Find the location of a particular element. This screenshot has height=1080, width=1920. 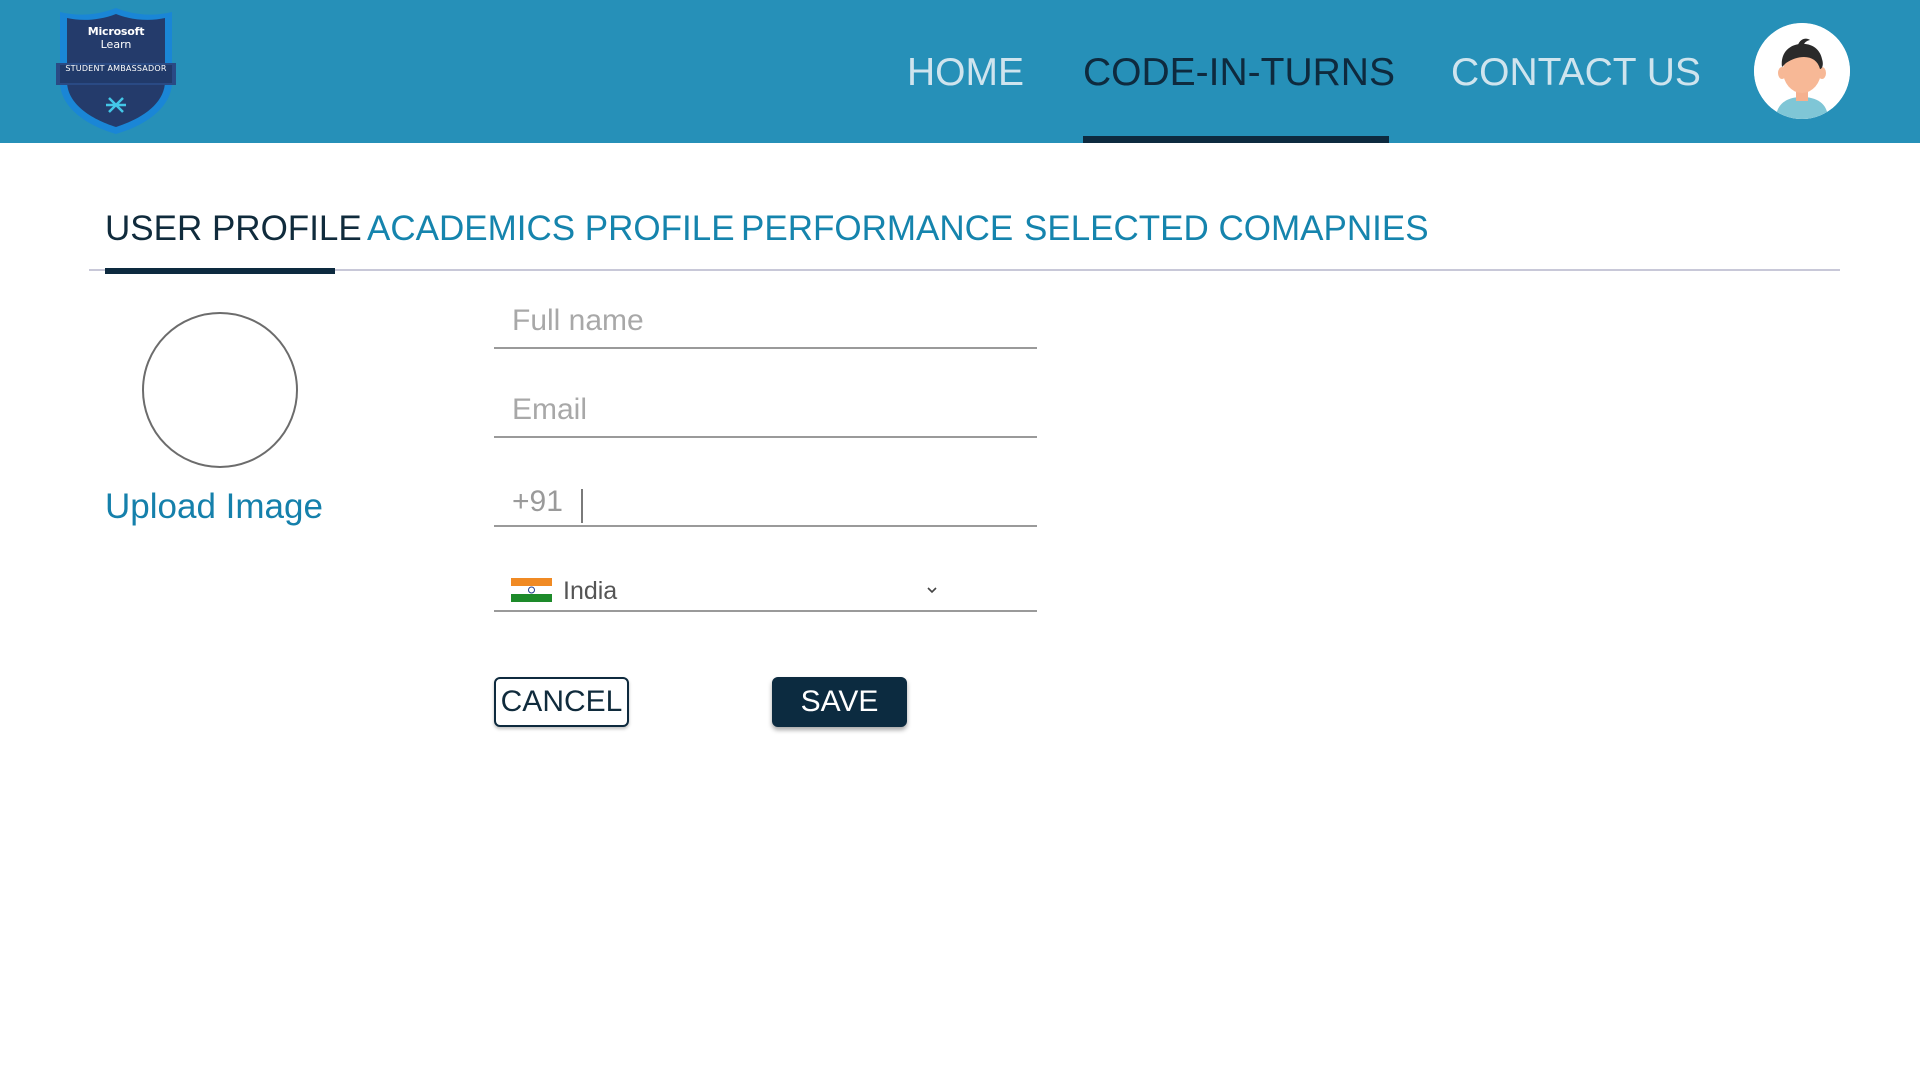

tab-user-profile: USER PROFILE is located at coordinates (233, 229).